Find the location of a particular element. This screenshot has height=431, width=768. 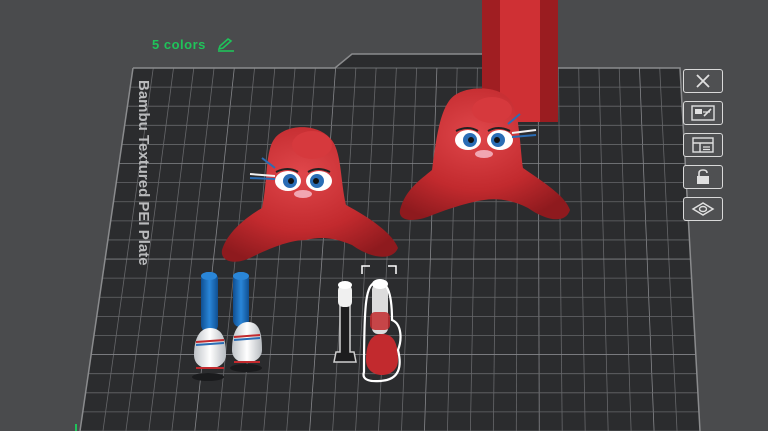

auto-arrange-icon is located at coordinates (703, 113).